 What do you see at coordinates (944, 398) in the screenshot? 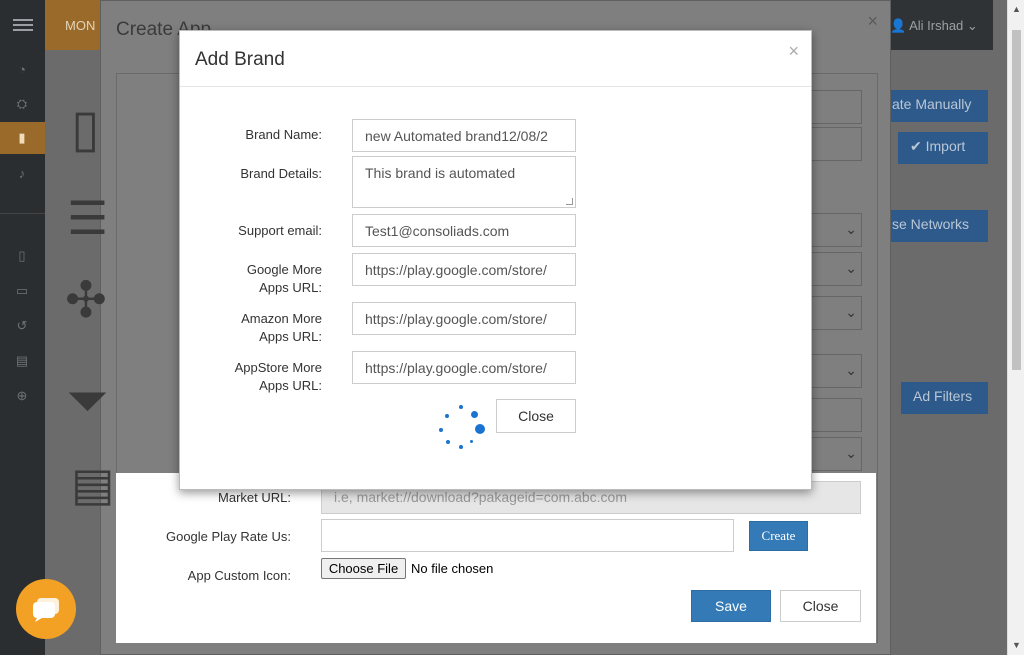
I see `ad-filters-button: Ad Filters` at bounding box center [944, 398].